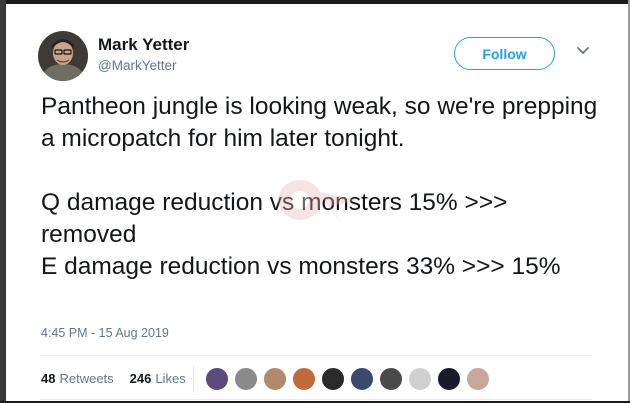 Image resolution: width=630 pixels, height=403 pixels. What do you see at coordinates (140, 378) in the screenshot?
I see `likes-count: 246` at bounding box center [140, 378].